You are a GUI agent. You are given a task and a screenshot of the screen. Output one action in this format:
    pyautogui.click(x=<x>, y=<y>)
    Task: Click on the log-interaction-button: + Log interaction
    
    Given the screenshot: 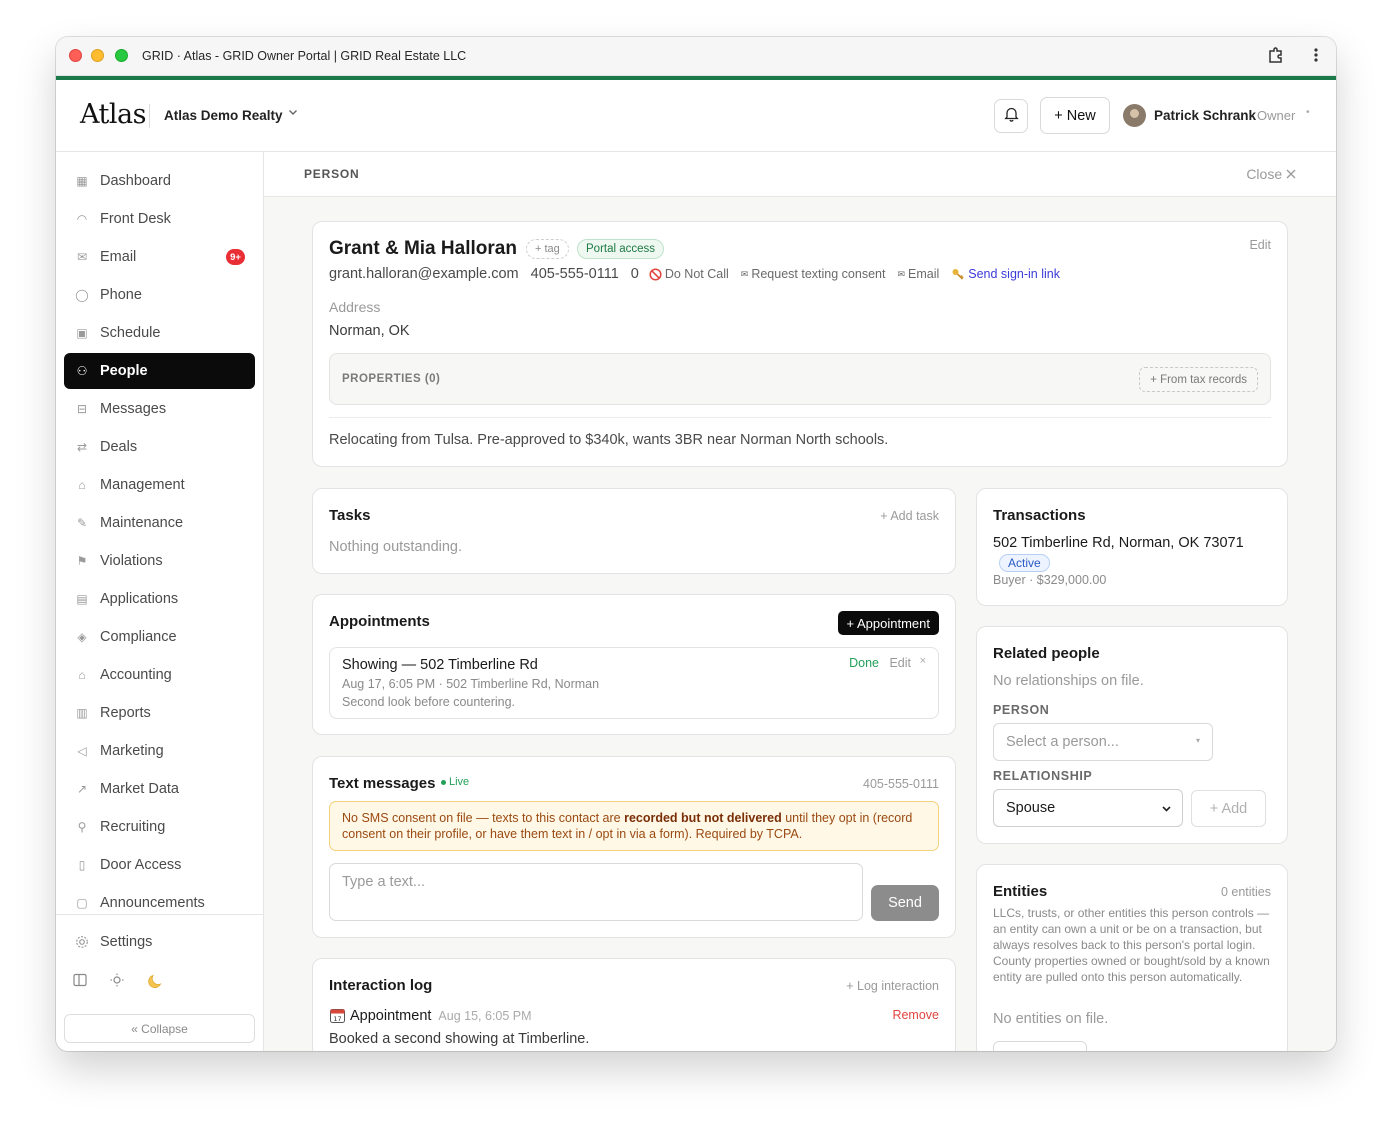 What is the action you would take?
    pyautogui.click(x=892, y=986)
    